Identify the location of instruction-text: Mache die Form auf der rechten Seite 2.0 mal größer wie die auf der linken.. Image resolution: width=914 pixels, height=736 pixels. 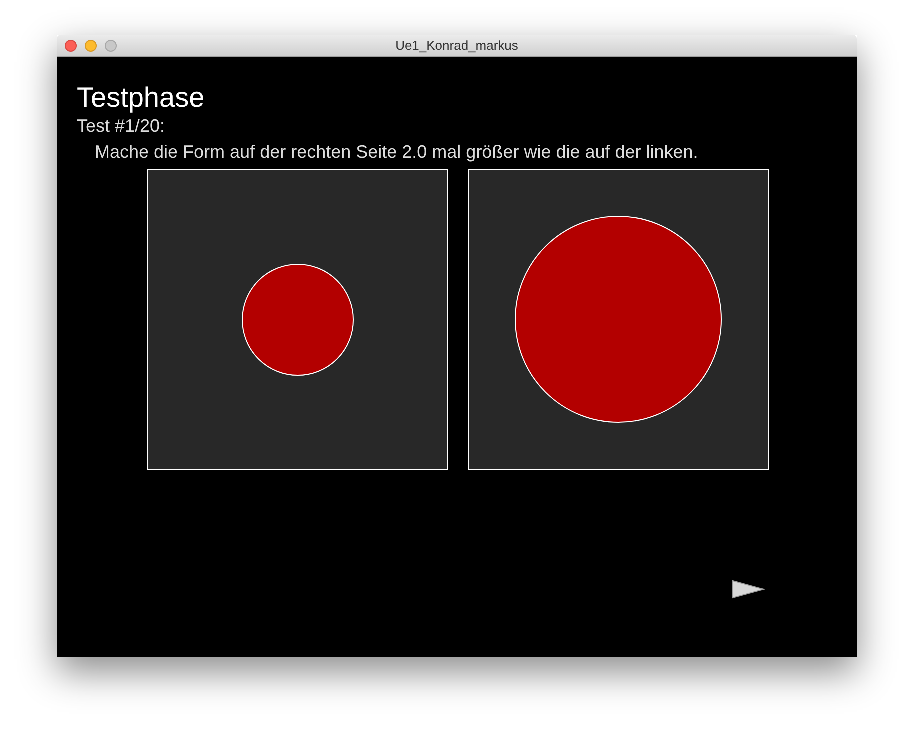
(396, 152).